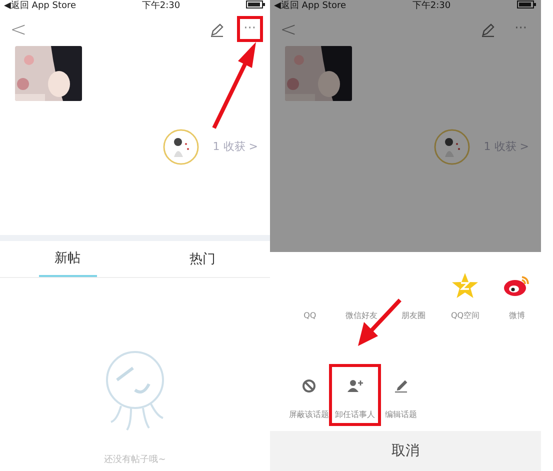  What do you see at coordinates (67, 258) in the screenshot?
I see `tab: 新帖` at bounding box center [67, 258].